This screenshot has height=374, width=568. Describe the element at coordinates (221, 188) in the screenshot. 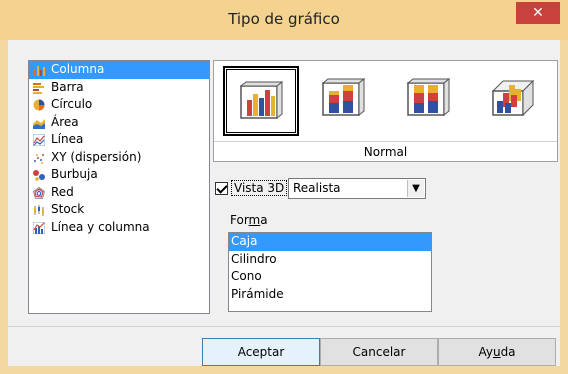

I see `vista3d-checkbox` at that location.